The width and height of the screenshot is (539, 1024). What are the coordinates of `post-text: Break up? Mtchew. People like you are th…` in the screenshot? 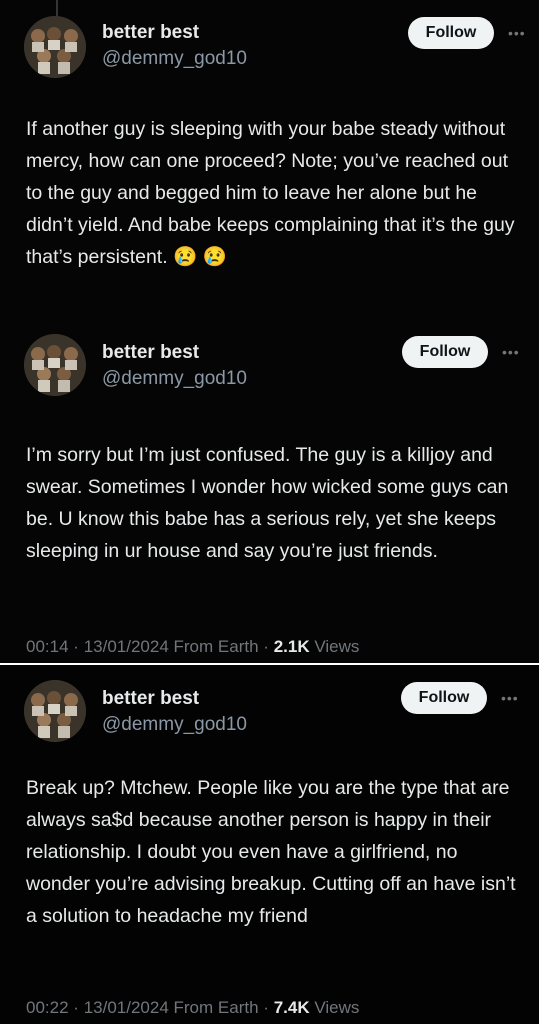 It's located at (271, 852).